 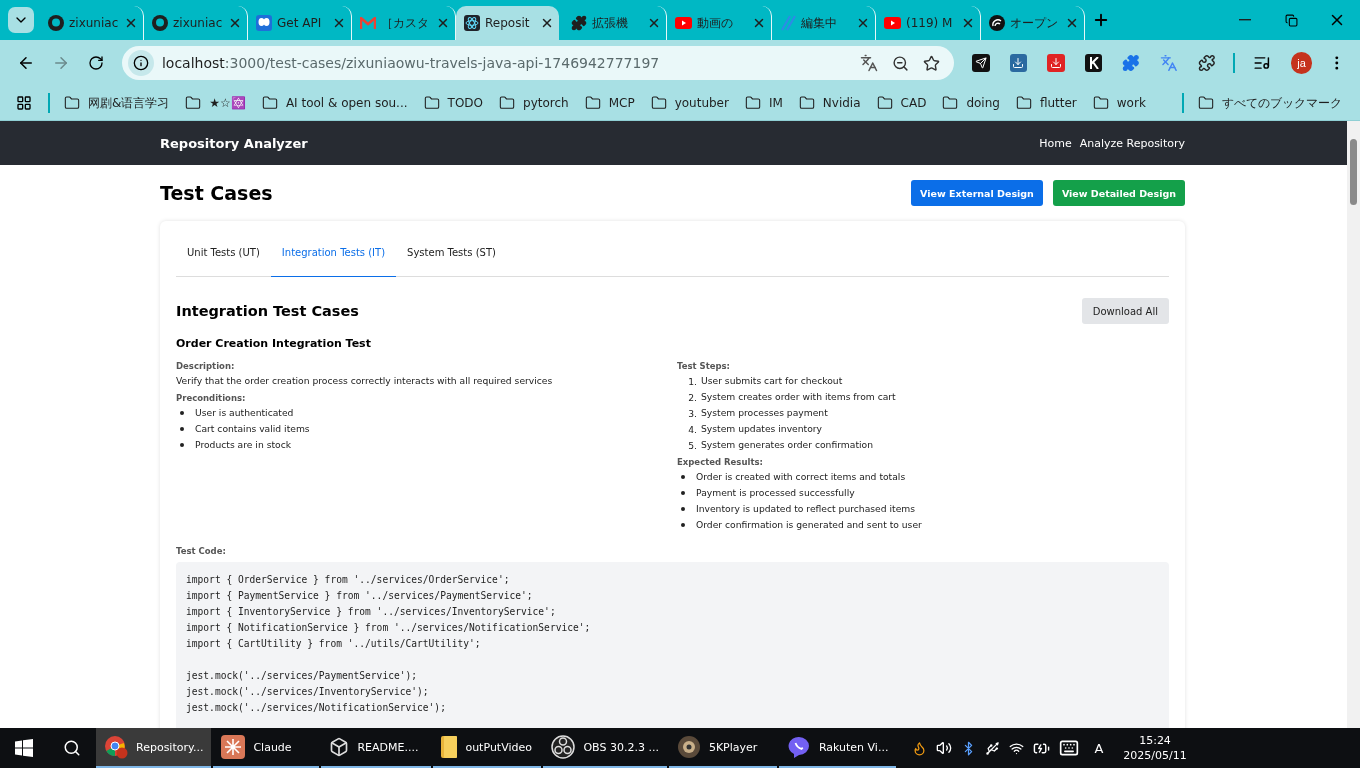 What do you see at coordinates (24, 103) in the screenshot?
I see `apps-icon` at bounding box center [24, 103].